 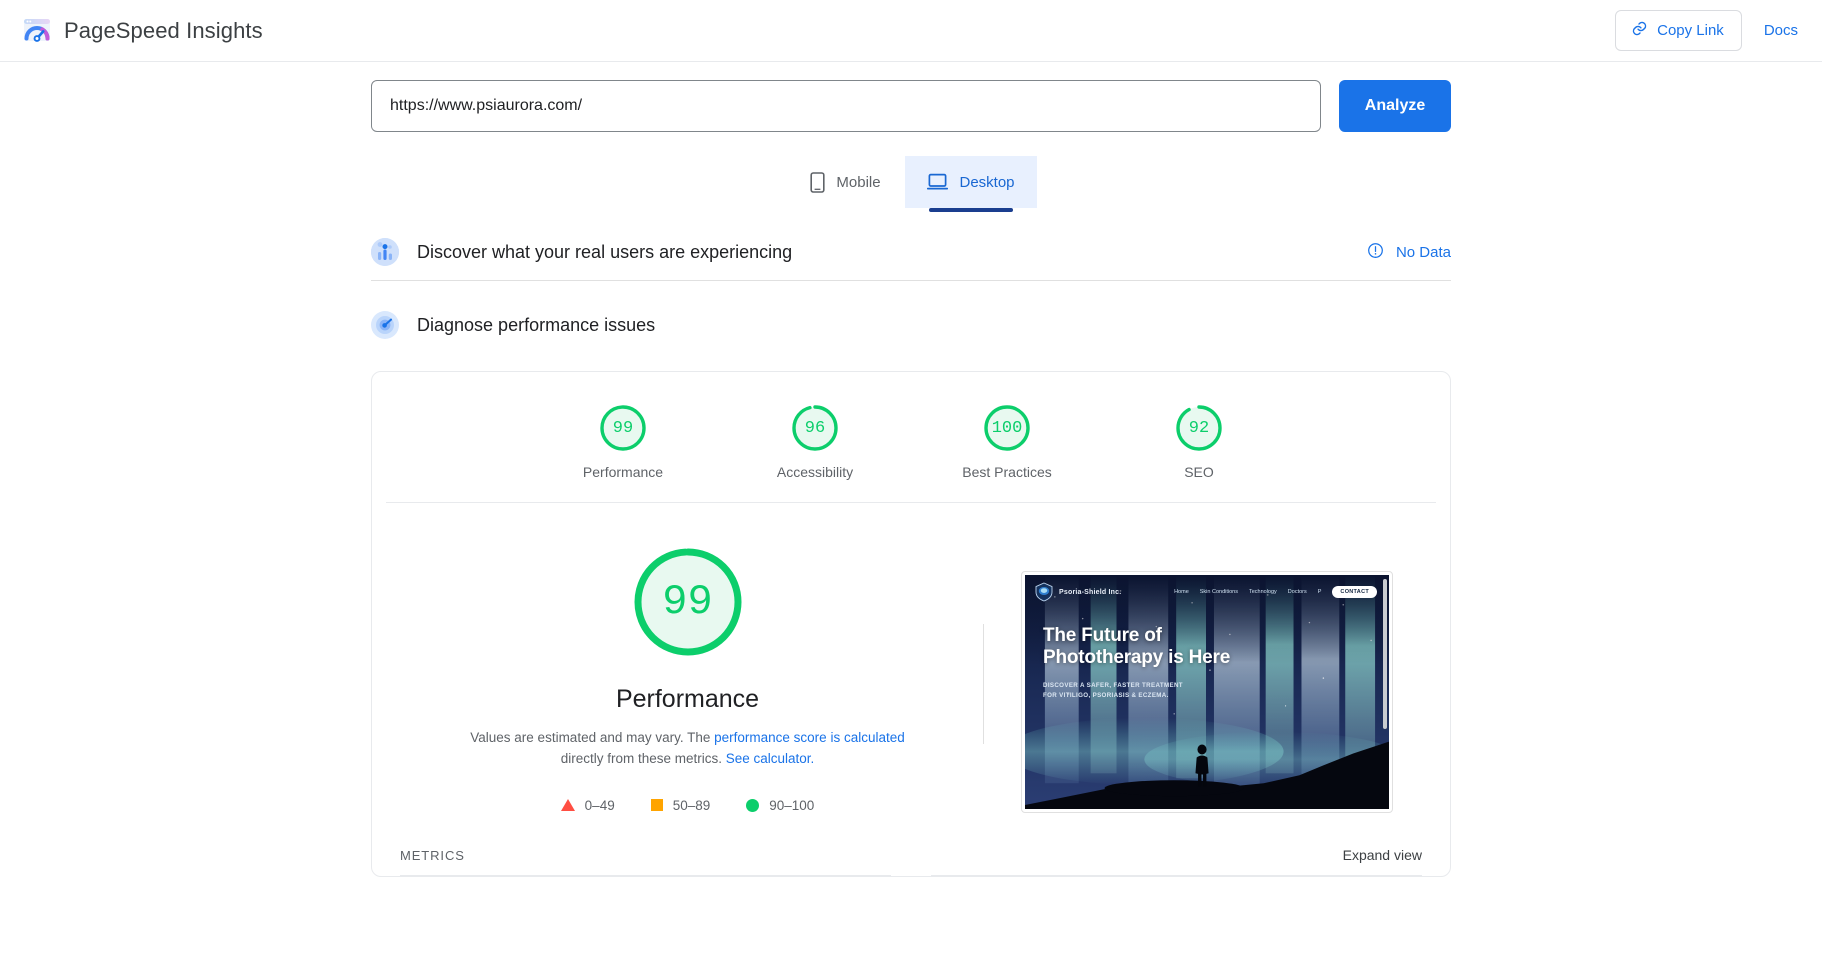 I want to click on screenshot-nav-item-0: Home, so click(x=1181, y=592).